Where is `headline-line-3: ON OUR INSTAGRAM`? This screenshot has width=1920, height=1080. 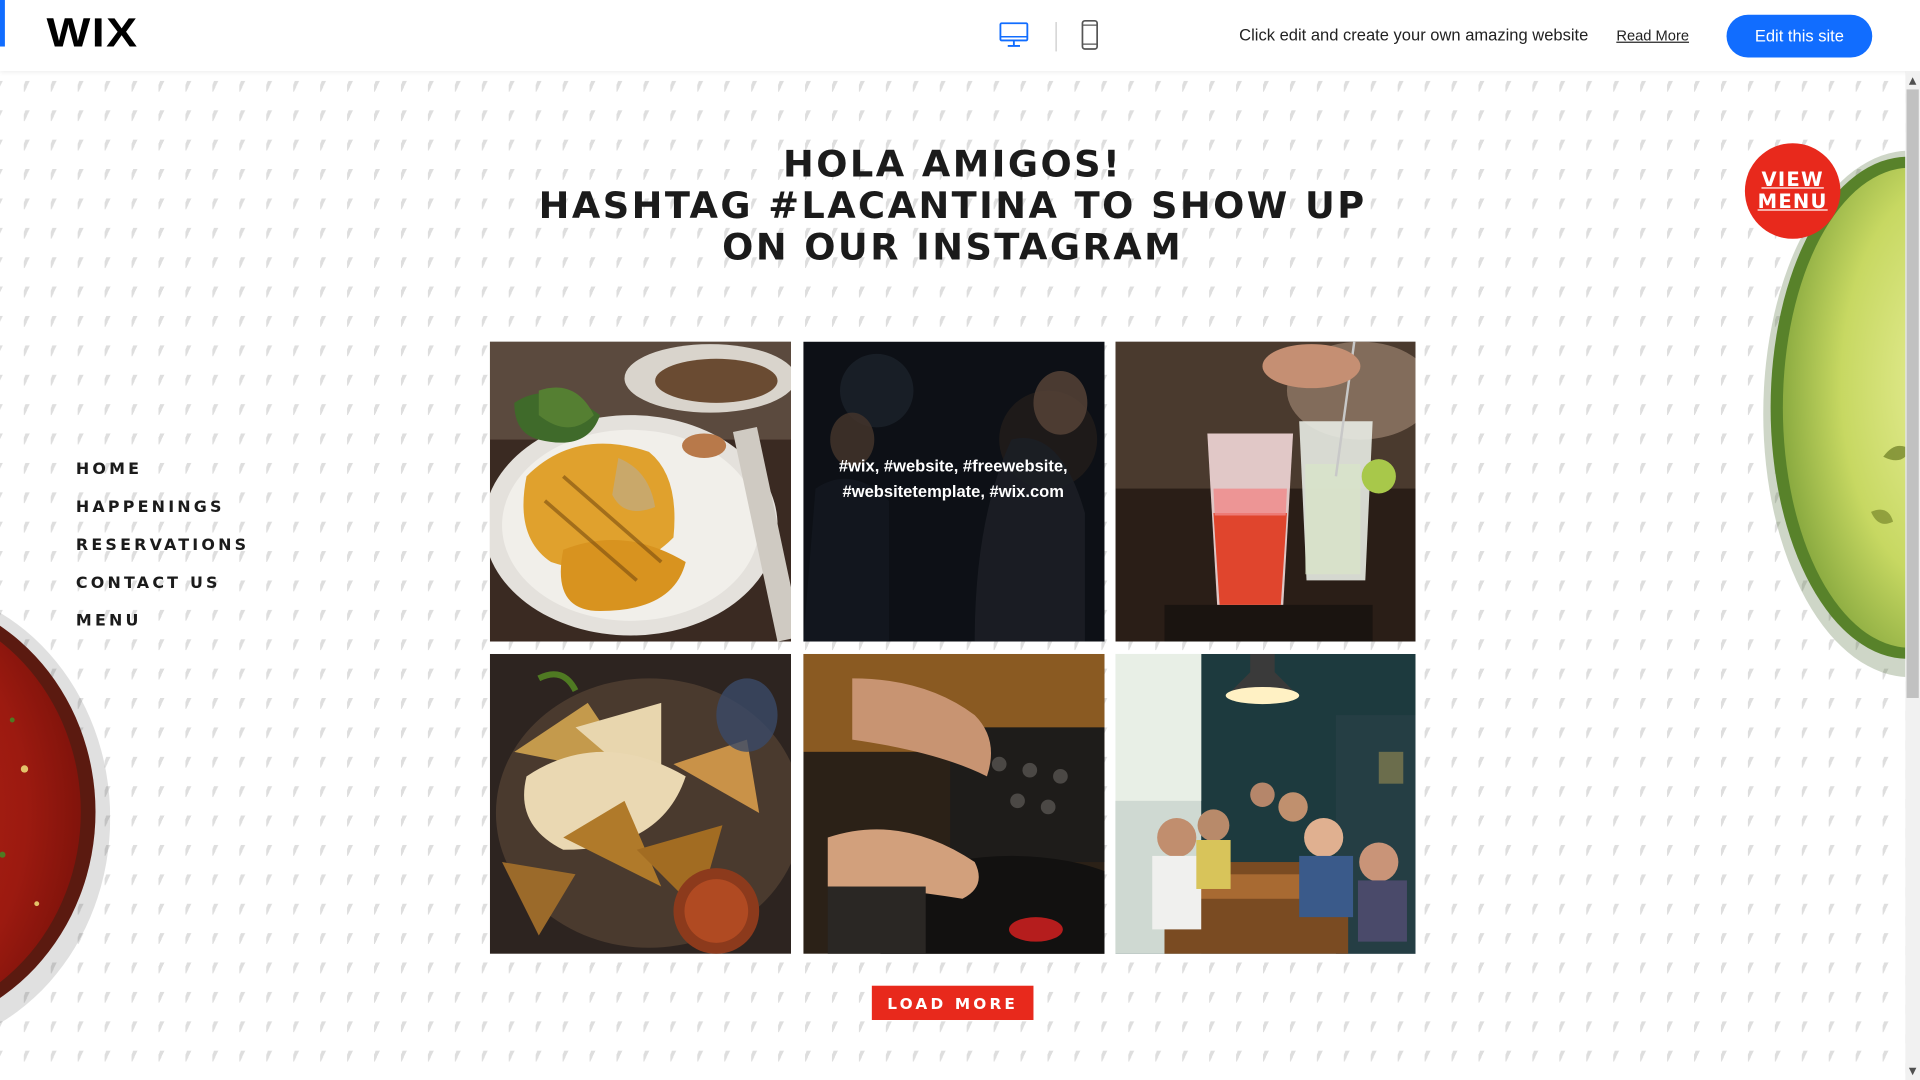 headline-line-3: ON OUR INSTAGRAM is located at coordinates (953, 248).